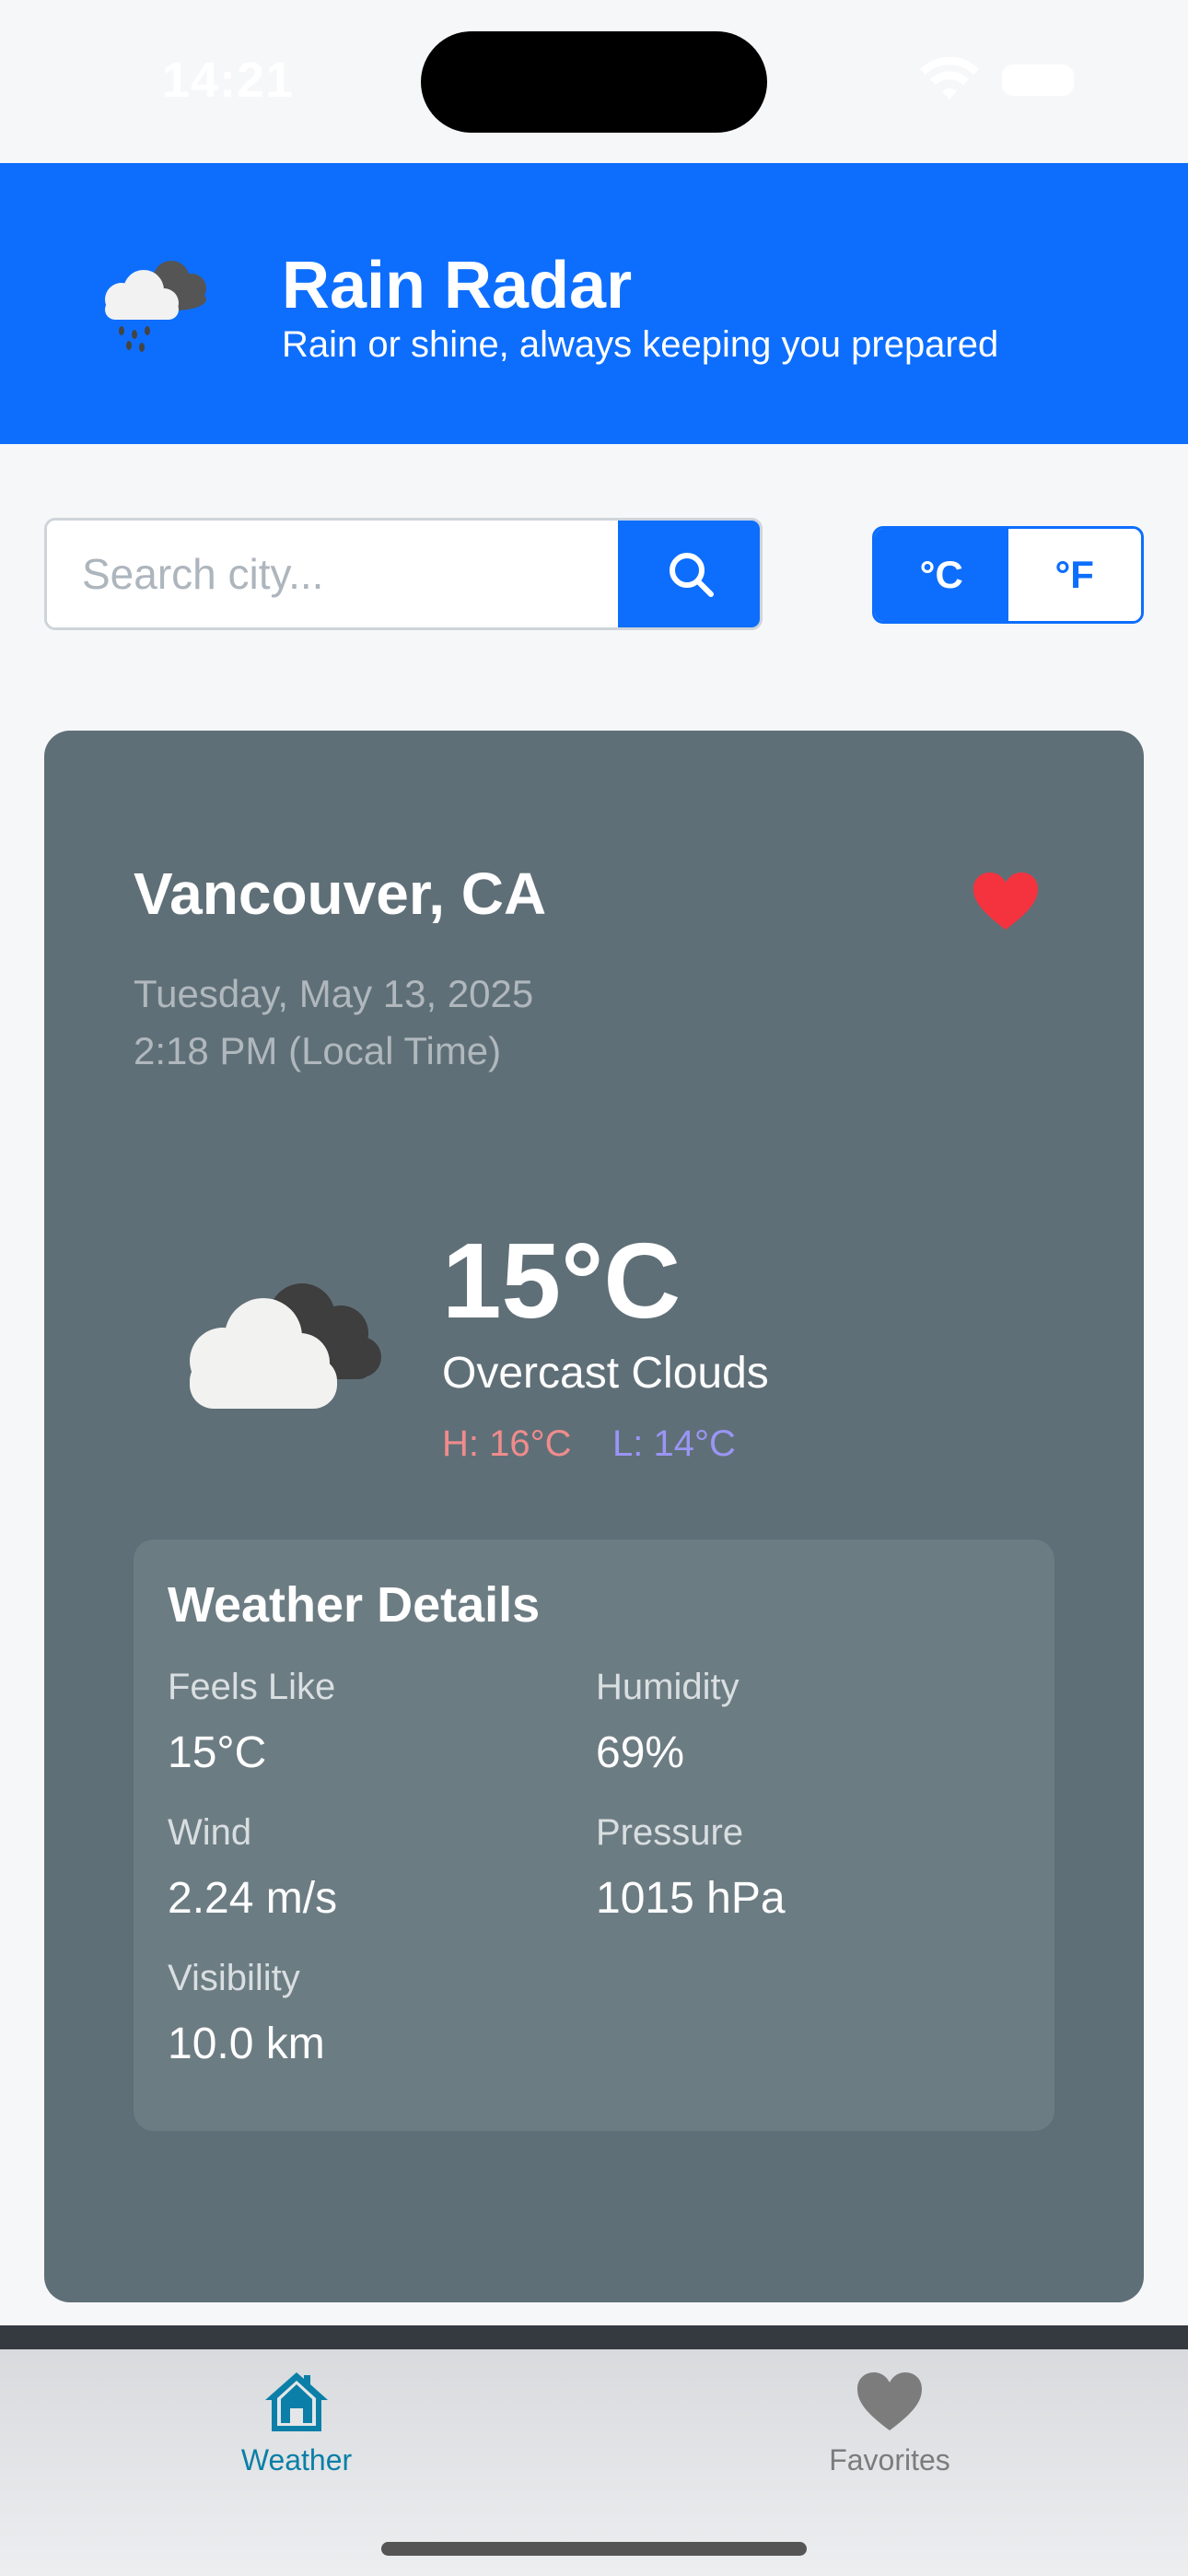 This screenshot has height=2576, width=1188. What do you see at coordinates (507, 1443) in the screenshot?
I see `high-temperature: H: 16°C` at bounding box center [507, 1443].